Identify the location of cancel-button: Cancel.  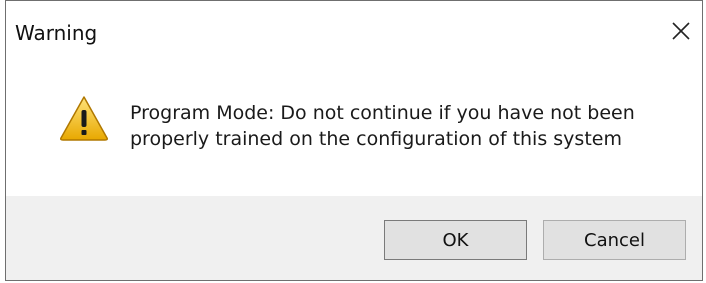
(614, 240).